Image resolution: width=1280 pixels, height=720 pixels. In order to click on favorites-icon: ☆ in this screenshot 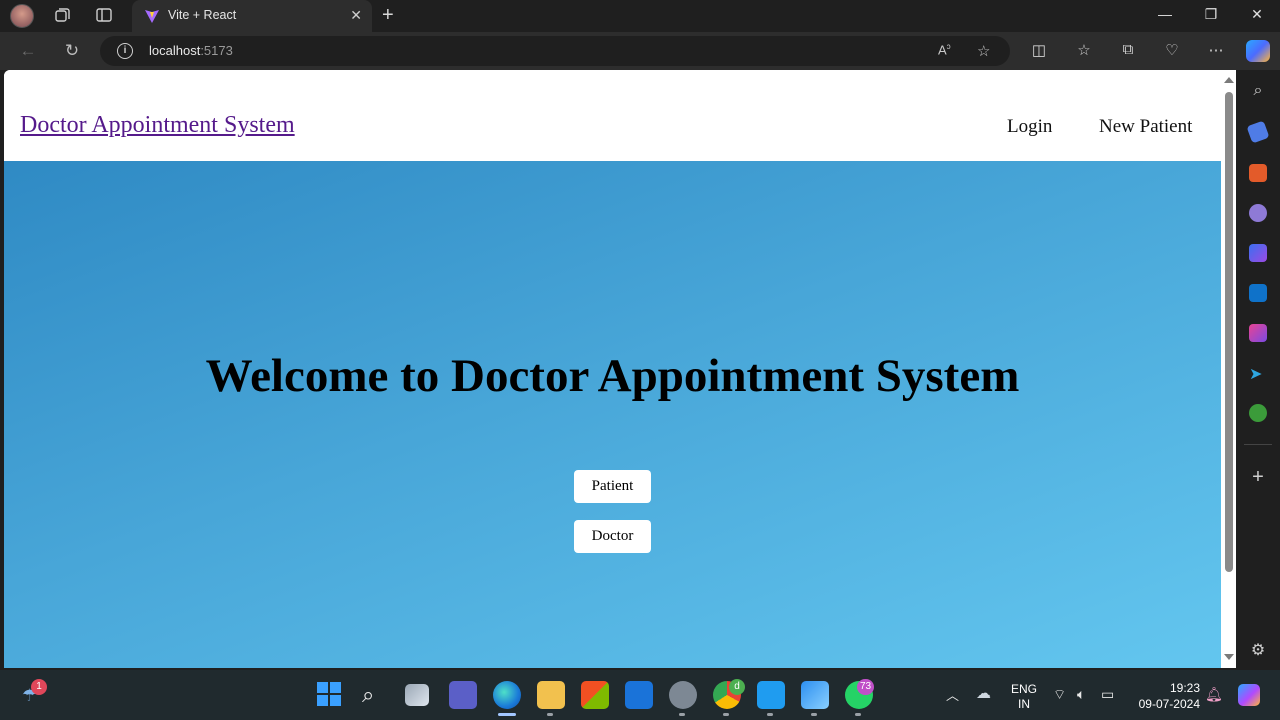, I will do `click(1084, 50)`.